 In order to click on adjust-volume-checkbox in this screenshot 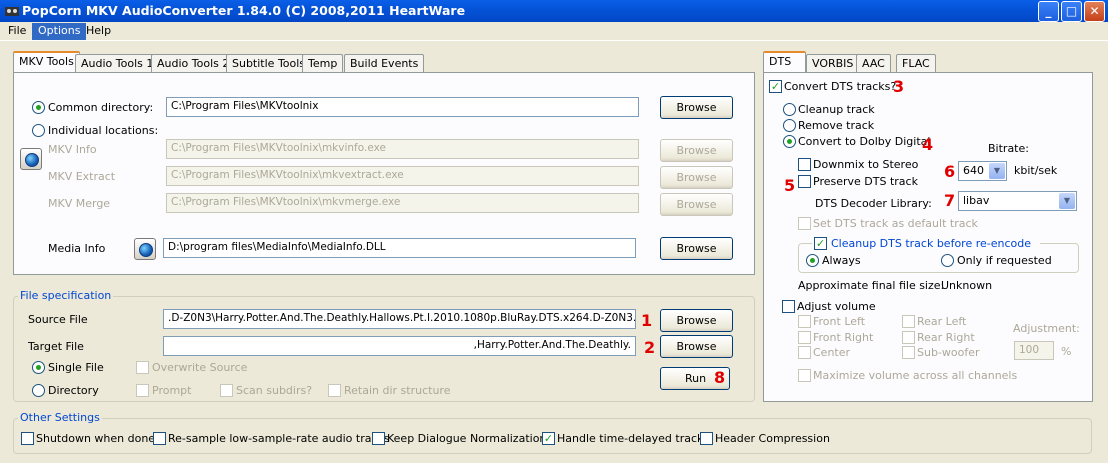, I will do `click(788, 306)`.